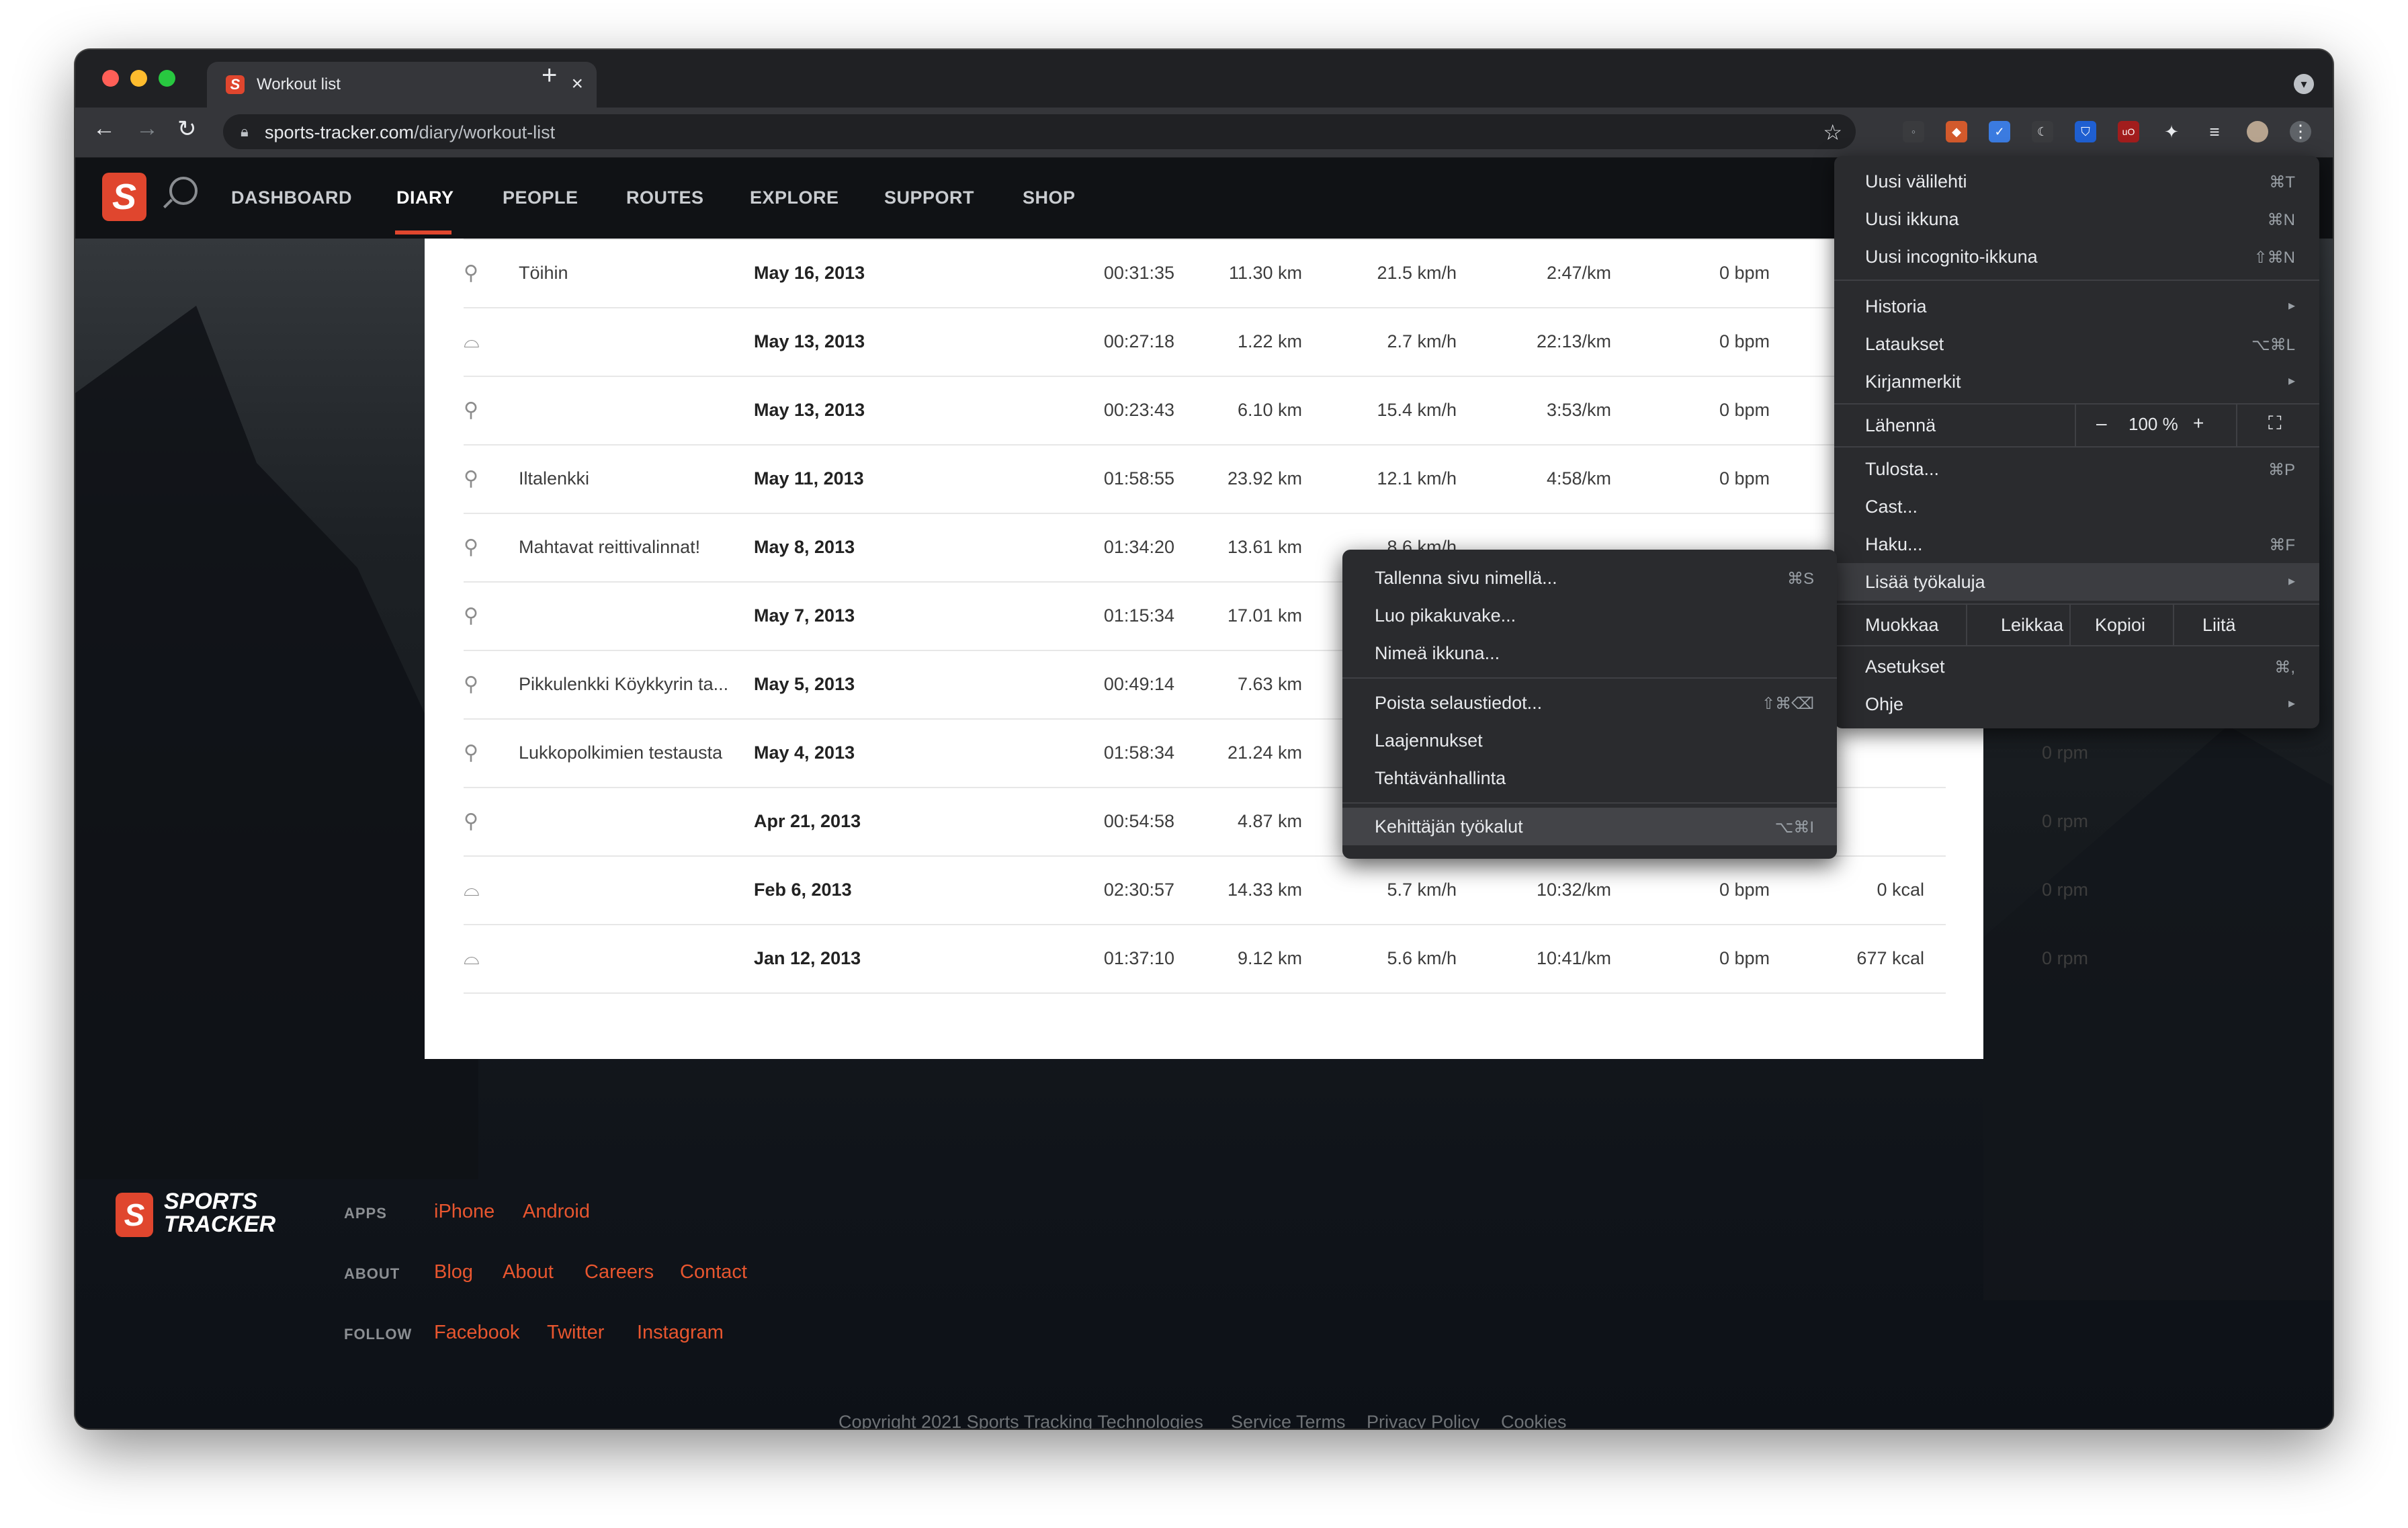 The image size is (2408, 1528). Describe the element at coordinates (1423, 1421) in the screenshot. I see `footer-privacy-policy-link: Privacy Policy` at that location.